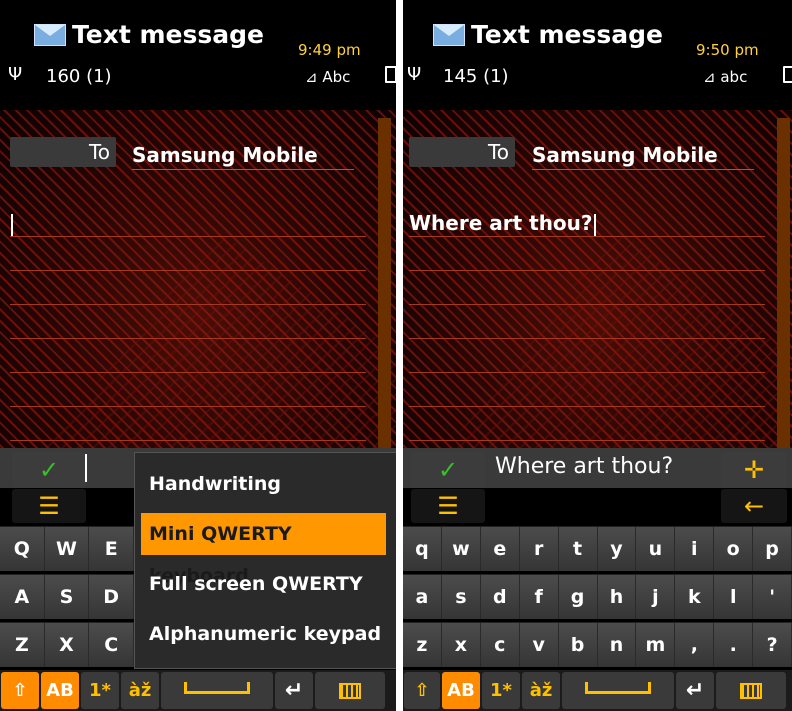 Image resolution: width=792 pixels, height=711 pixels. What do you see at coordinates (695, 549) in the screenshot?
I see `key-i: i` at bounding box center [695, 549].